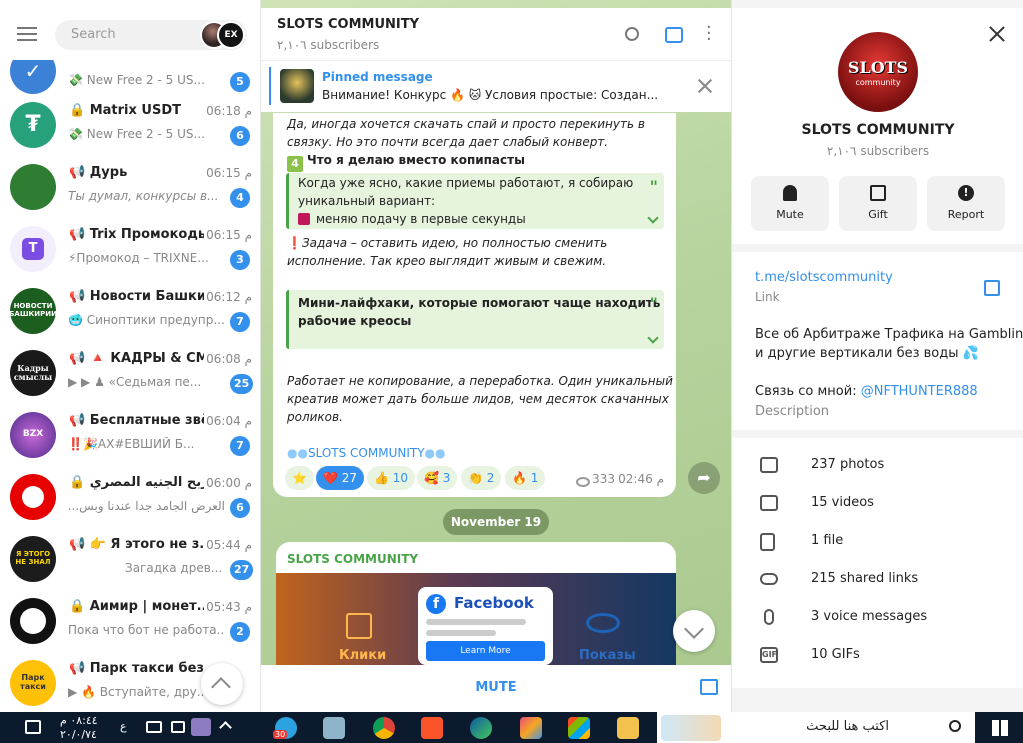  What do you see at coordinates (496, 522) in the screenshot?
I see `date-divider: November 19` at bounding box center [496, 522].